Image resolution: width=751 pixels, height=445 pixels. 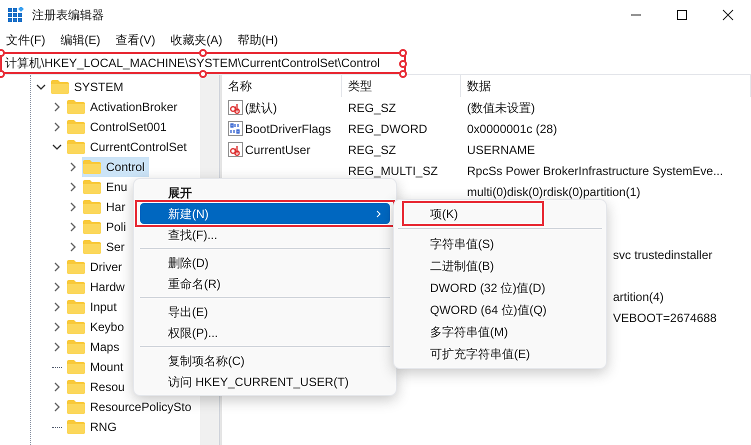 What do you see at coordinates (93, 307) in the screenshot?
I see `tree-item: Input` at bounding box center [93, 307].